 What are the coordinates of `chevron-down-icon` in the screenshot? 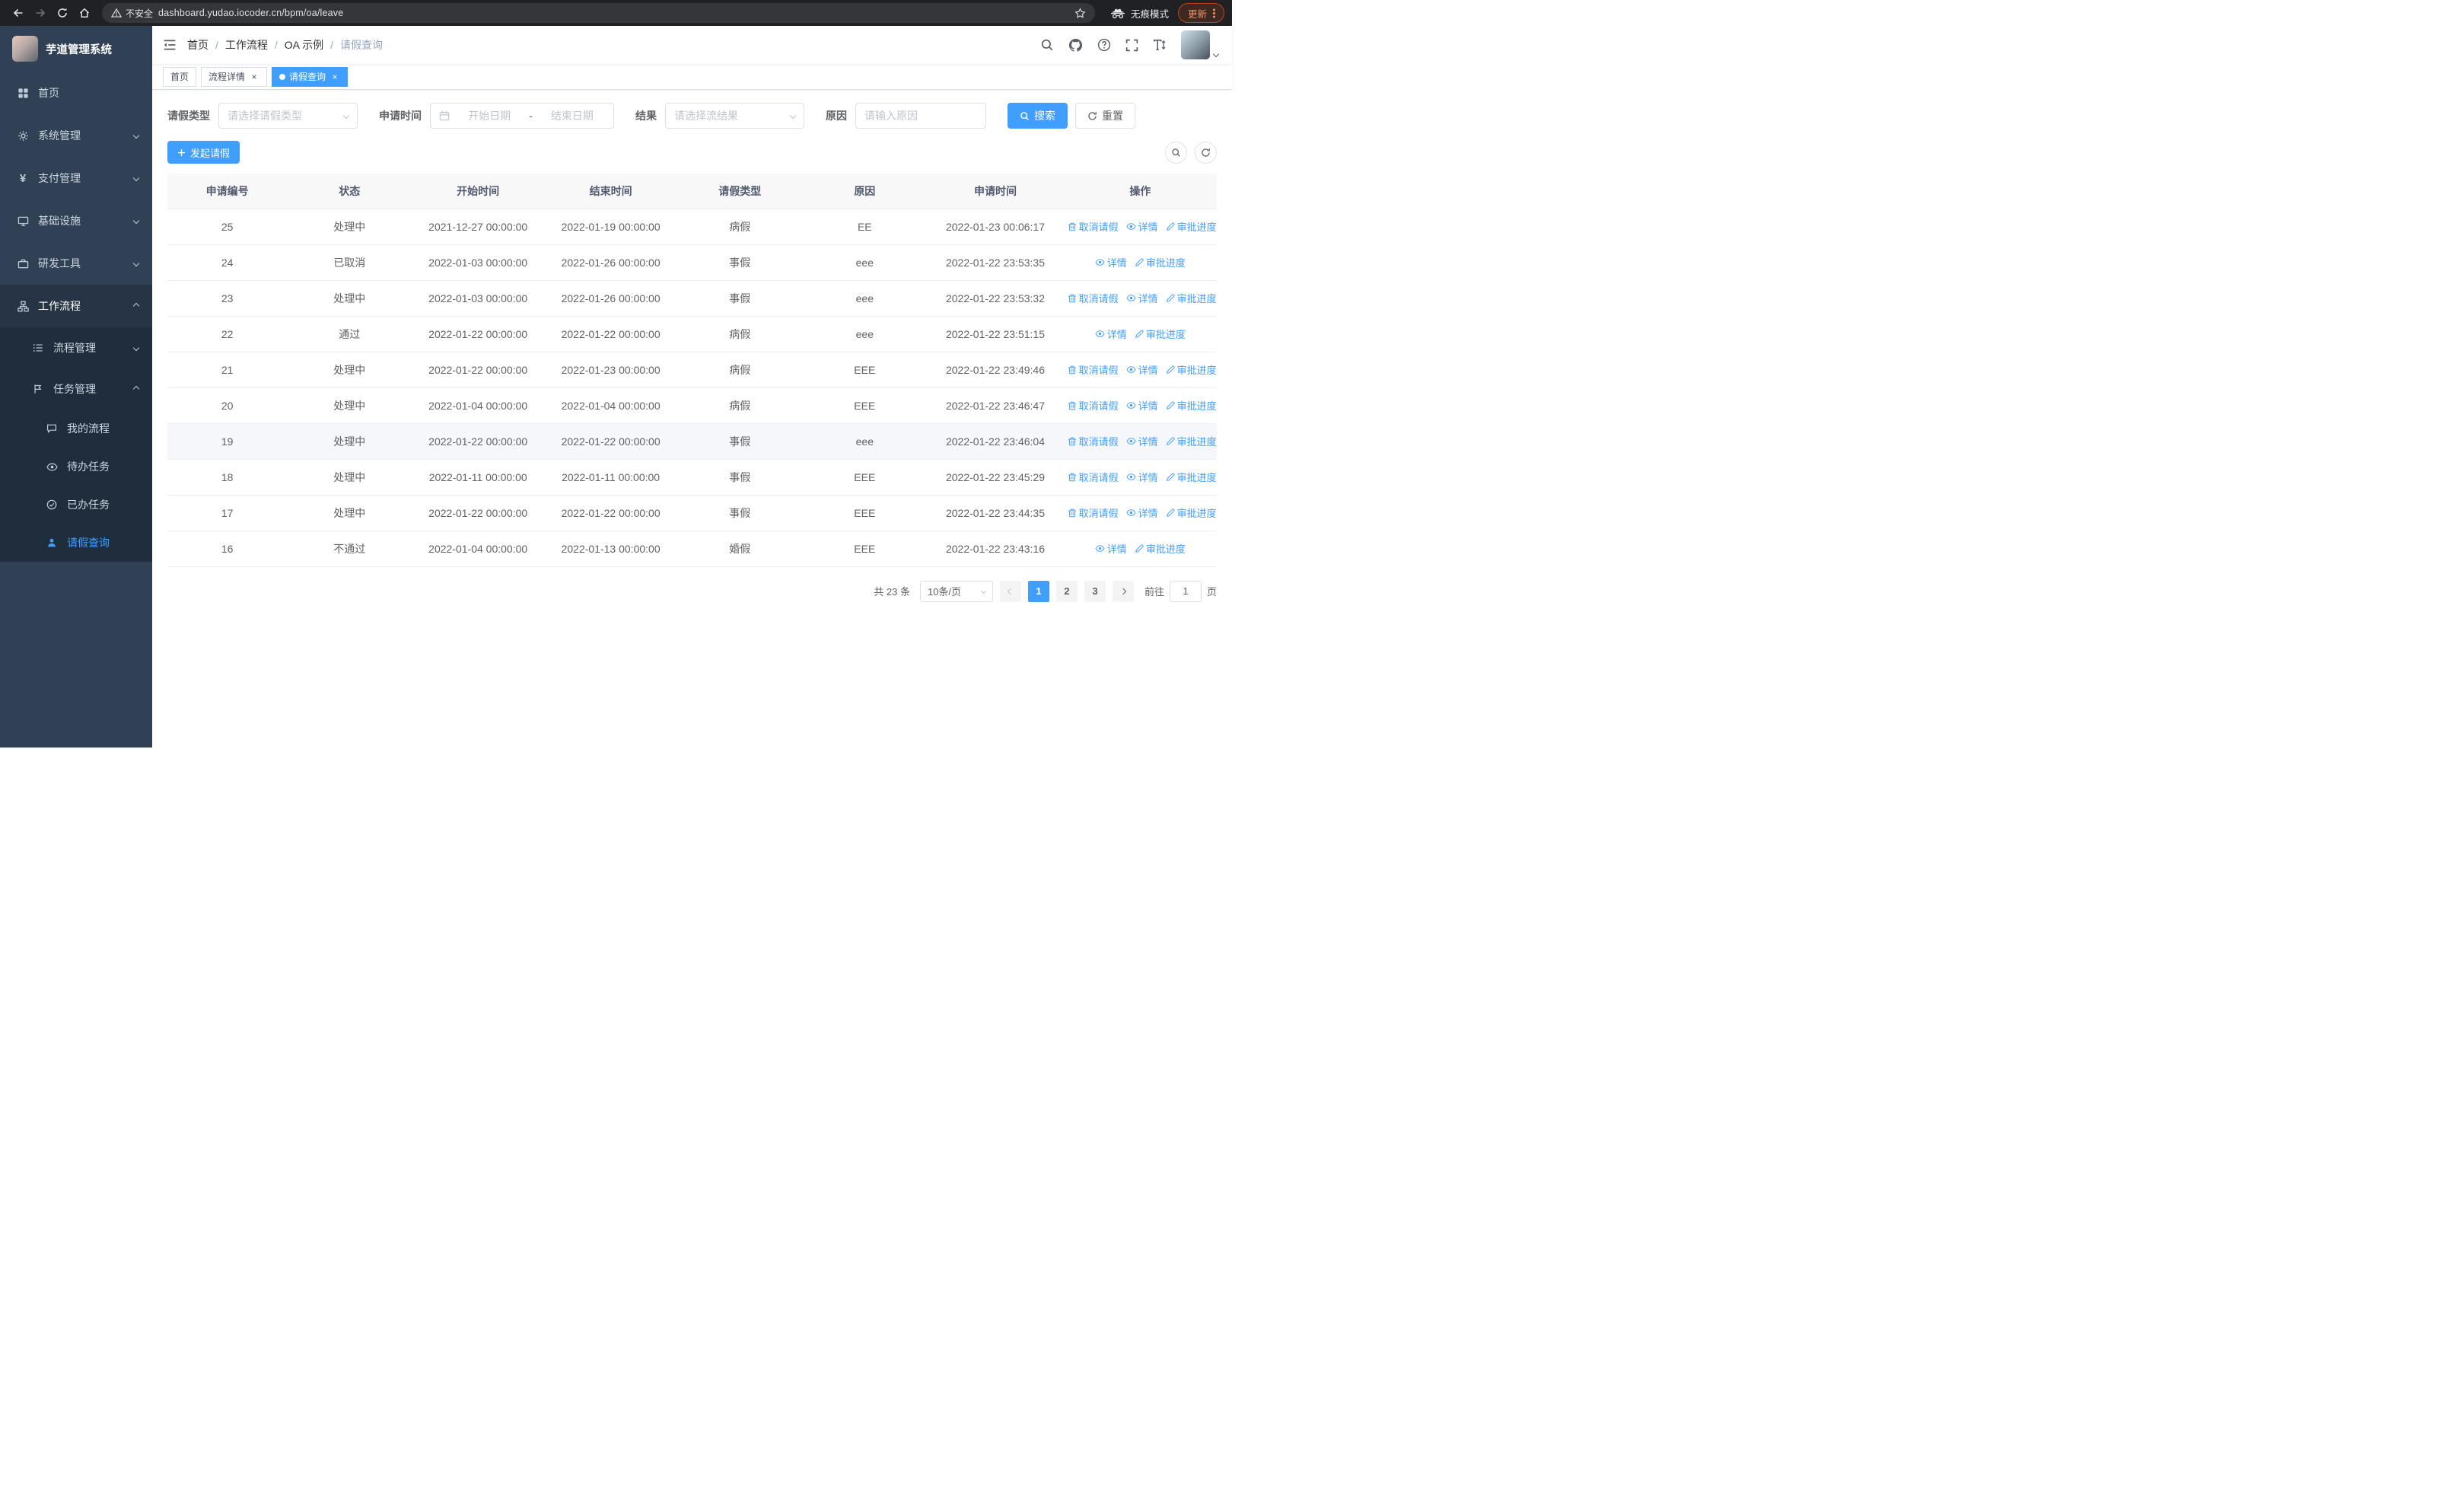 It's located at (136, 178).